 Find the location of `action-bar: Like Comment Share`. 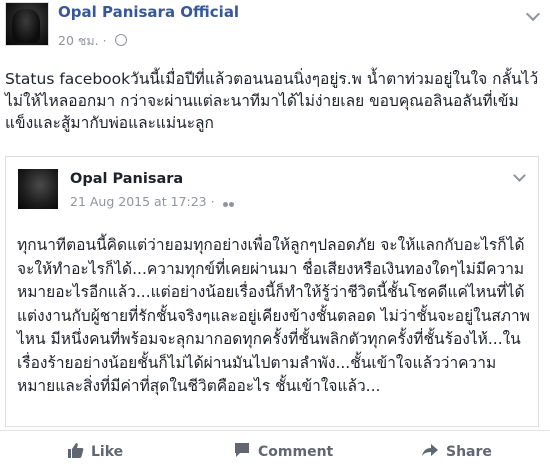

action-bar: Like Comment Share is located at coordinates (275, 450).